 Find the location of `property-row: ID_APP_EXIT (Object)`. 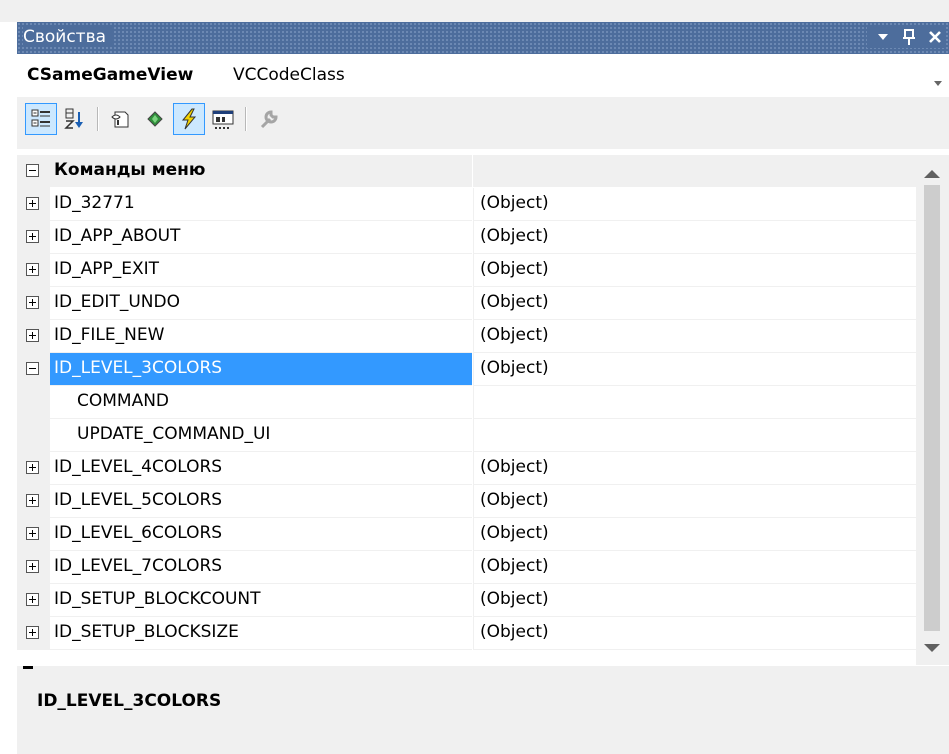

property-row: ID_APP_EXIT (Object) is located at coordinates (466, 270).